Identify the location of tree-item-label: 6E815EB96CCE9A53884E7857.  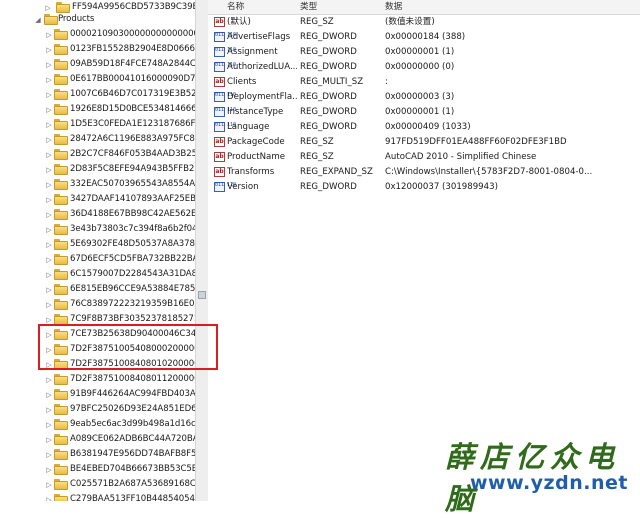
(132, 289).